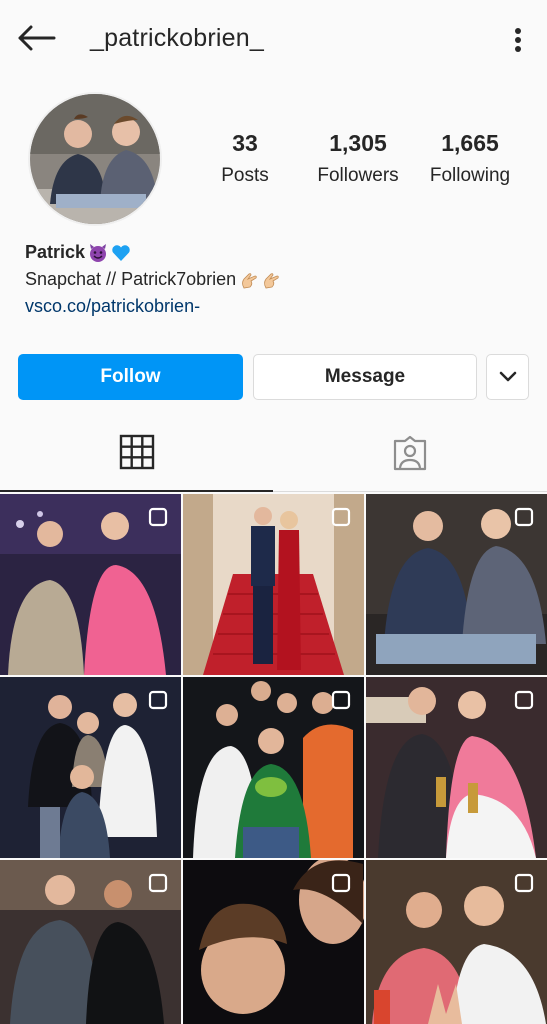 This screenshot has height=1024, width=547. What do you see at coordinates (245, 143) in the screenshot?
I see `posts-count: 33` at bounding box center [245, 143].